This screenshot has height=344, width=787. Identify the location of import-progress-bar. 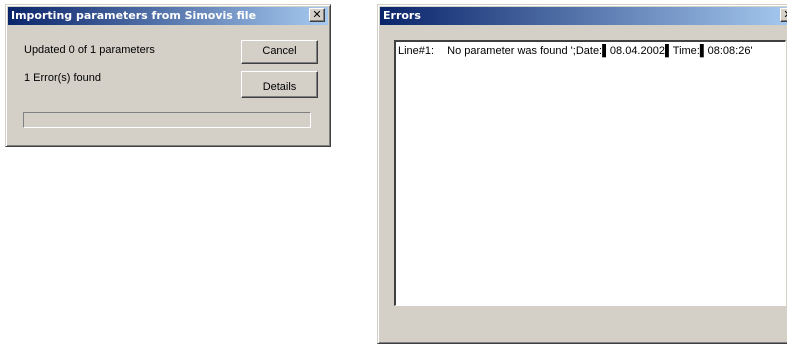
(167, 120).